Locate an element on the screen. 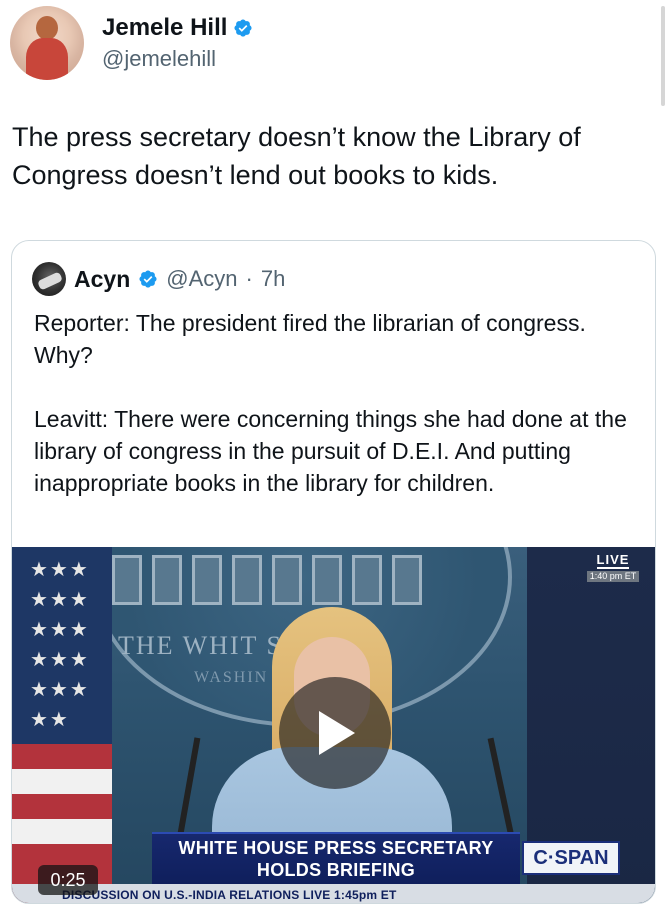 The width and height of the screenshot is (669, 911). briefing-room-windows is located at coordinates (277, 585).